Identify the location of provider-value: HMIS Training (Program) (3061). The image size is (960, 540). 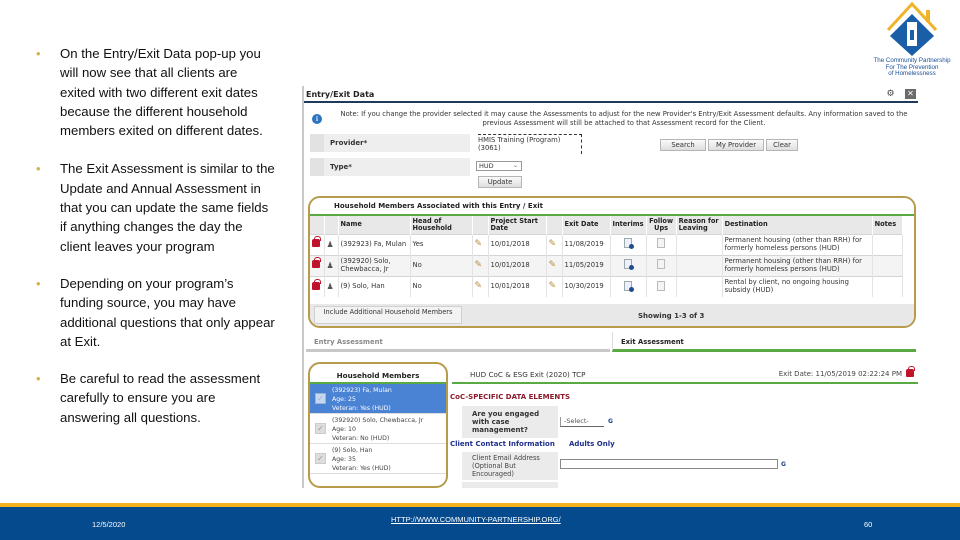
(530, 144).